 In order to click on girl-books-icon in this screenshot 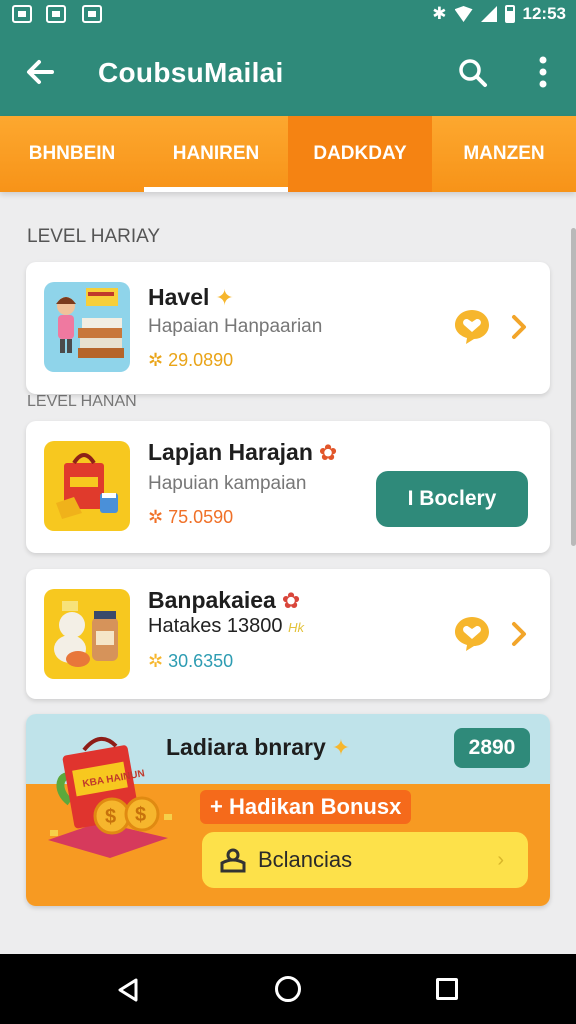, I will do `click(90, 323)`.